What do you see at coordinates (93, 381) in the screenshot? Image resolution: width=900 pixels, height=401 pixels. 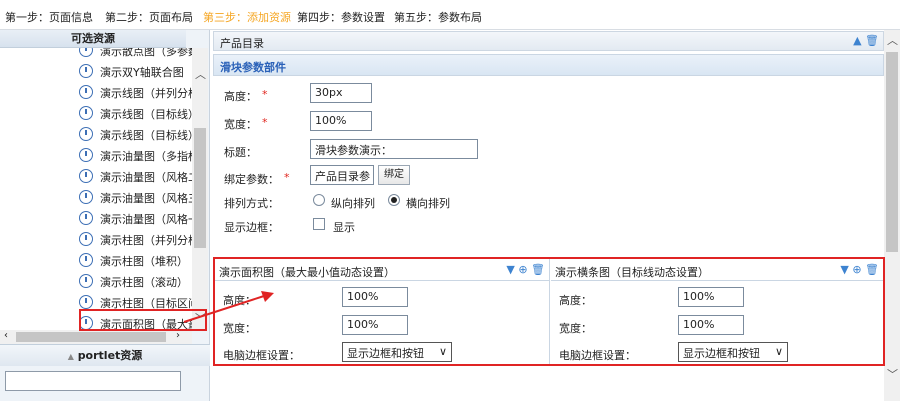 I see `portlet-search-input` at bounding box center [93, 381].